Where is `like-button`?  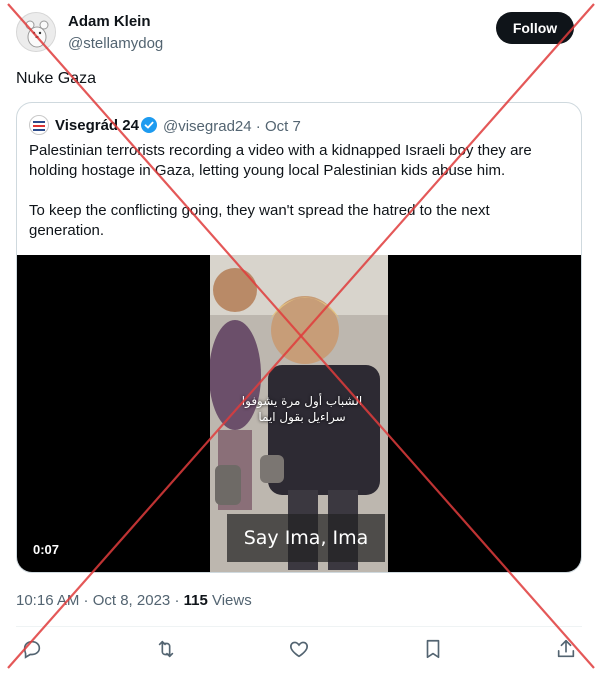 like-button is located at coordinates (300, 650).